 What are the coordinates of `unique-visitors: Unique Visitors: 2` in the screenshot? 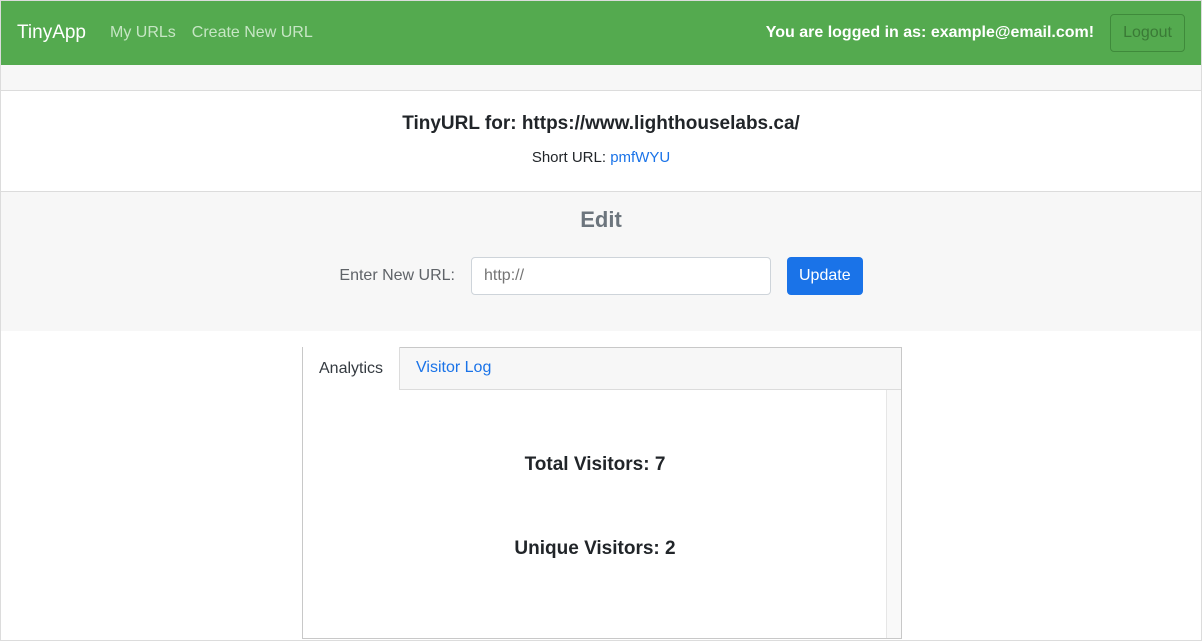 It's located at (595, 548).